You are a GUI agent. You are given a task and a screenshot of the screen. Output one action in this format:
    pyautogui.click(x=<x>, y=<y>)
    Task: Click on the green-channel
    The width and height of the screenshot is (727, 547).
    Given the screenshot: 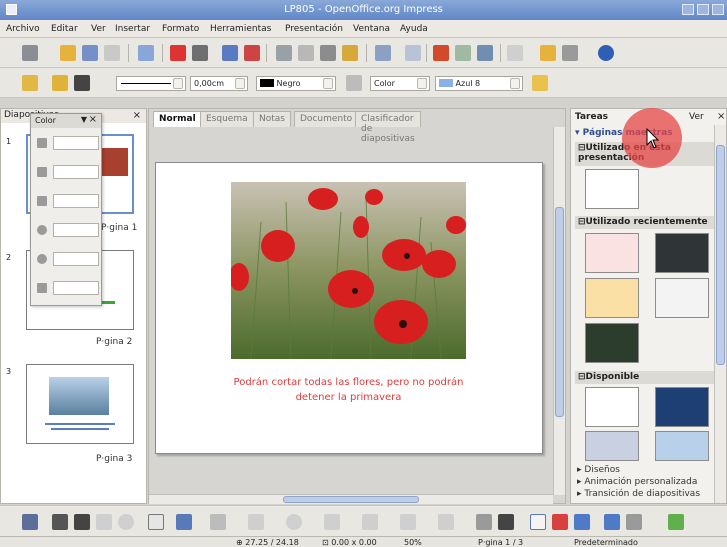 What is the action you would take?
    pyautogui.click(x=67, y=172)
    